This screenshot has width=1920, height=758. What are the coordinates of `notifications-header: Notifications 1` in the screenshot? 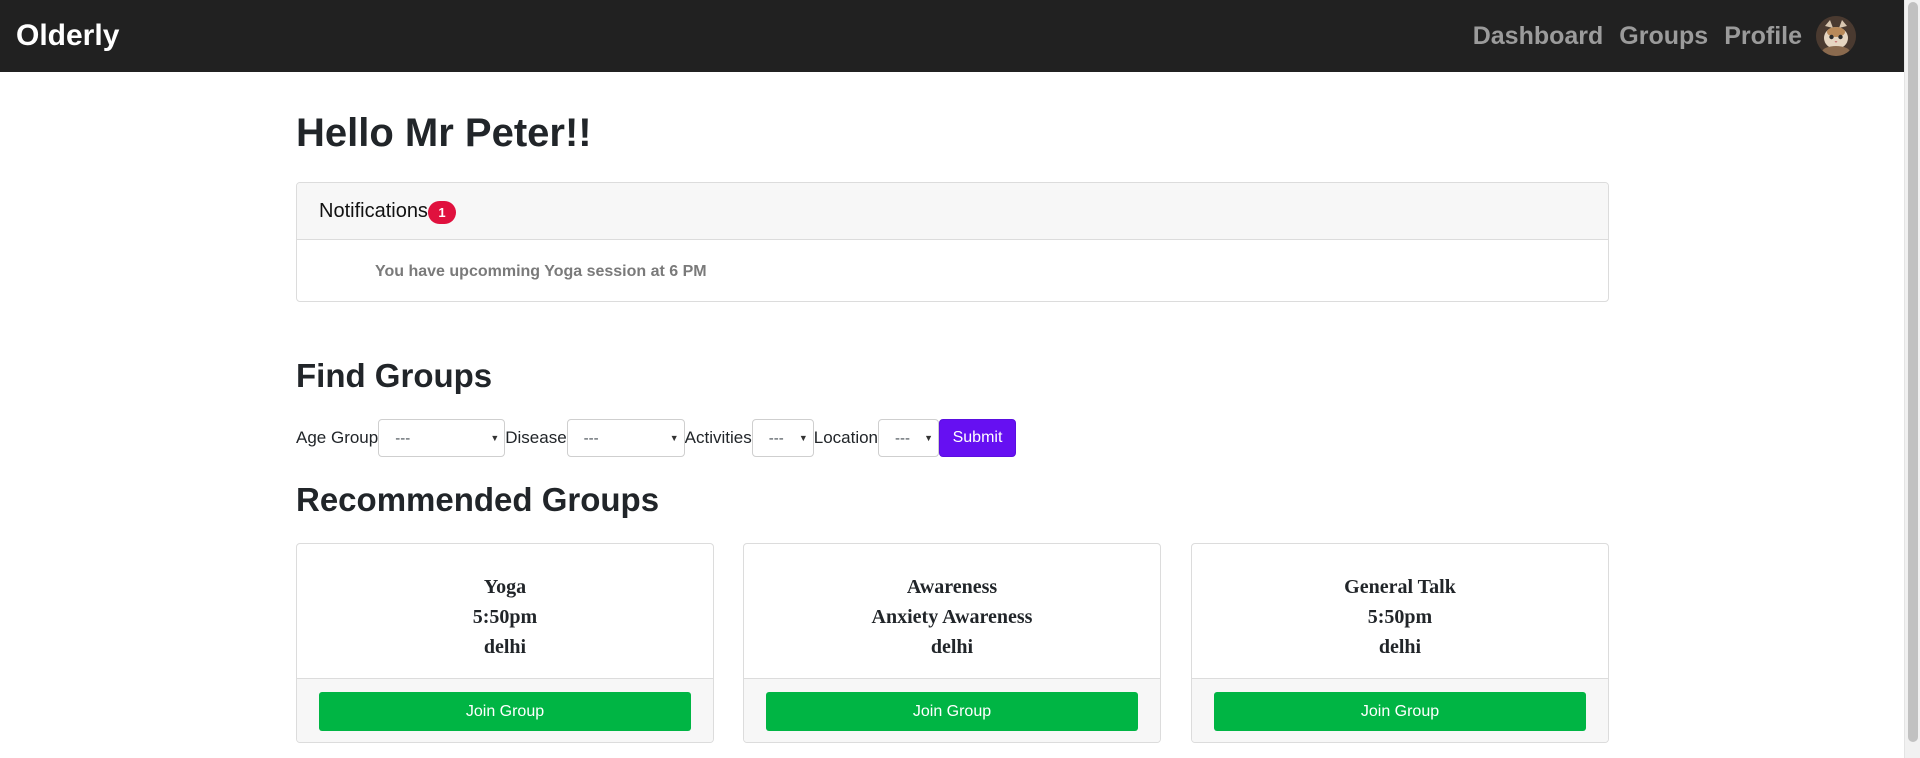 It's located at (952, 211).